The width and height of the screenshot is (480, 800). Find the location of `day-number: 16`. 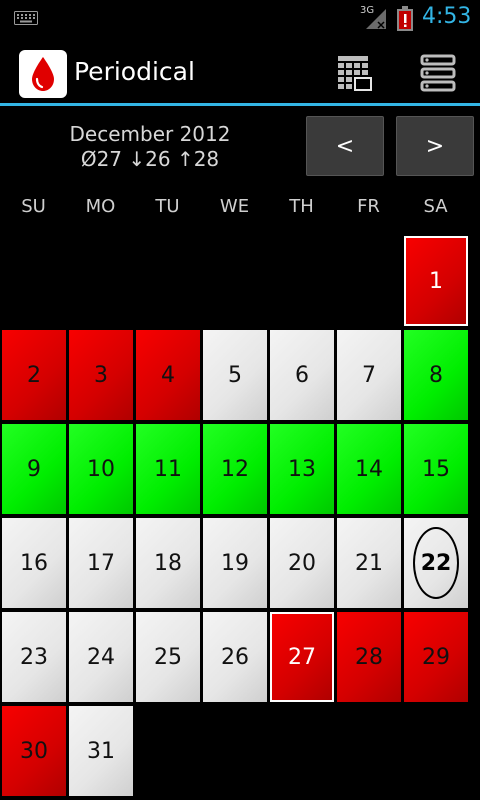

day-number: 16 is located at coordinates (34, 563).